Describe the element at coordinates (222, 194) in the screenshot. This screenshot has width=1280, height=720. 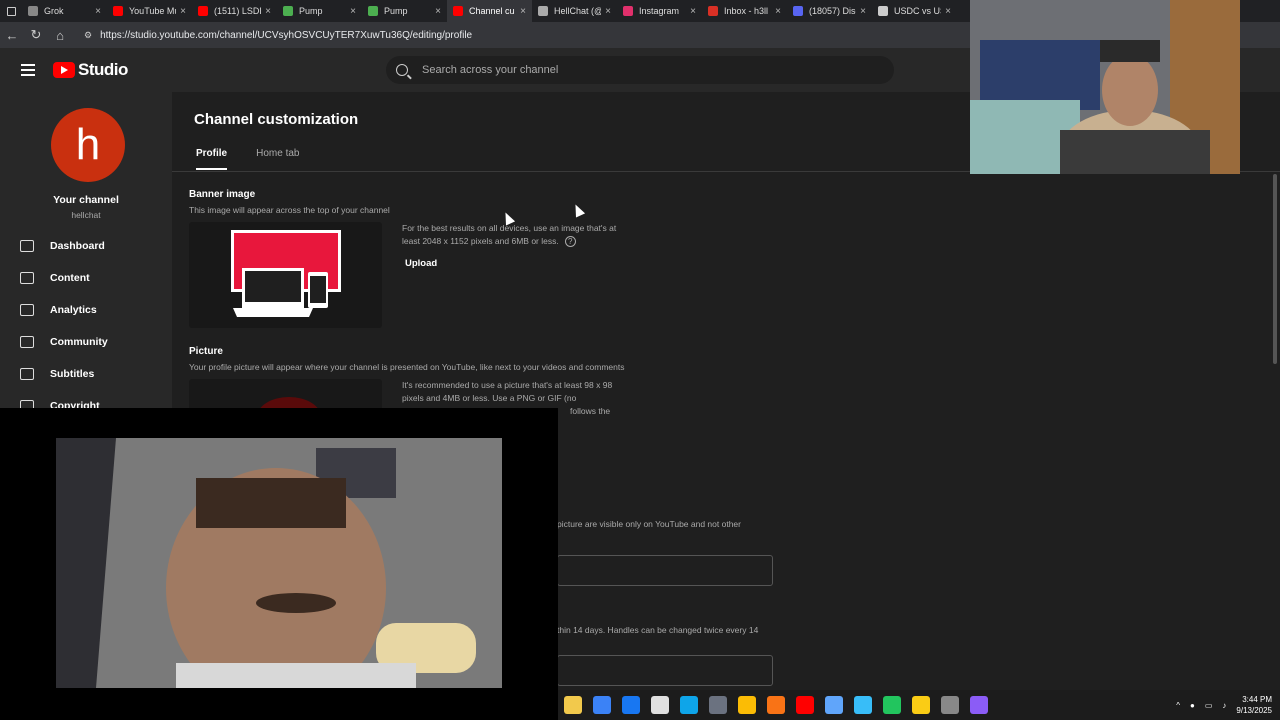
I see `banner-title: Banner image` at that location.